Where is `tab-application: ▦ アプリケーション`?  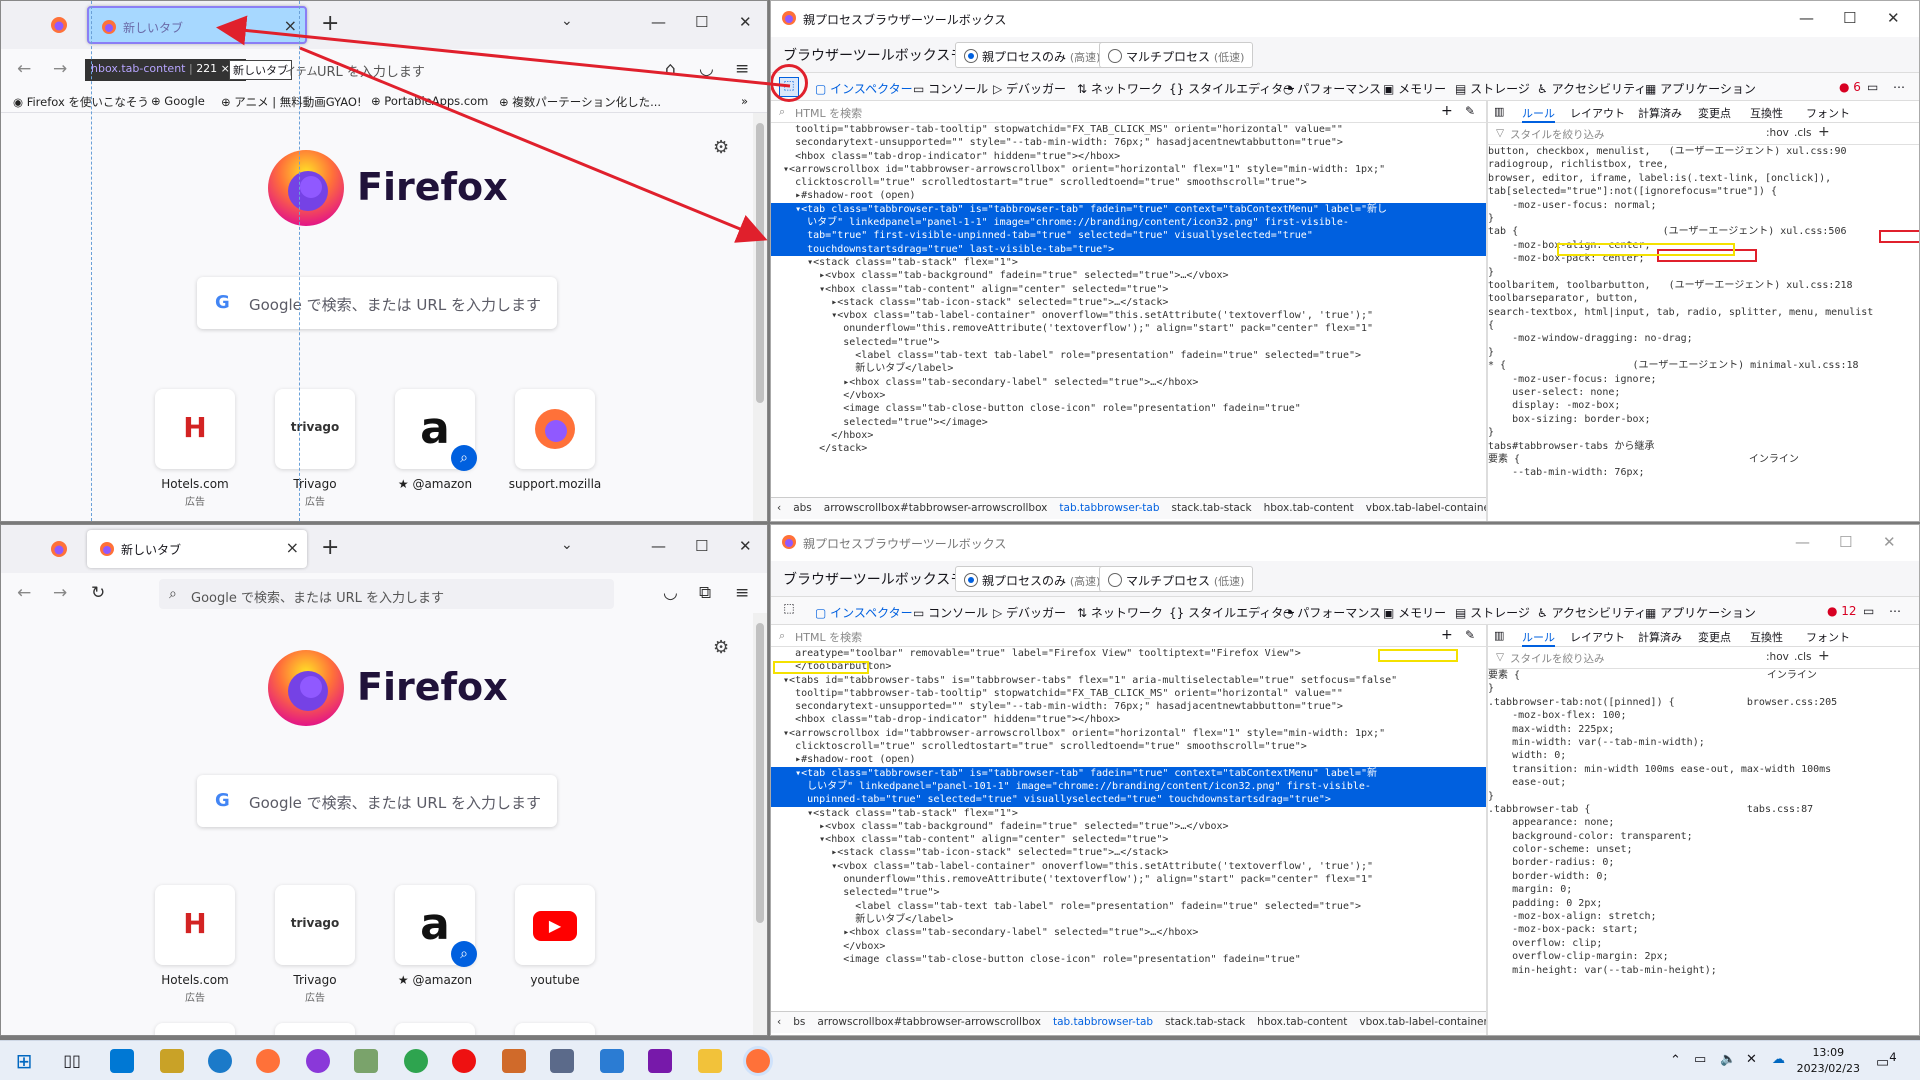 tab-application: ▦ アプリケーション is located at coordinates (1700, 612).